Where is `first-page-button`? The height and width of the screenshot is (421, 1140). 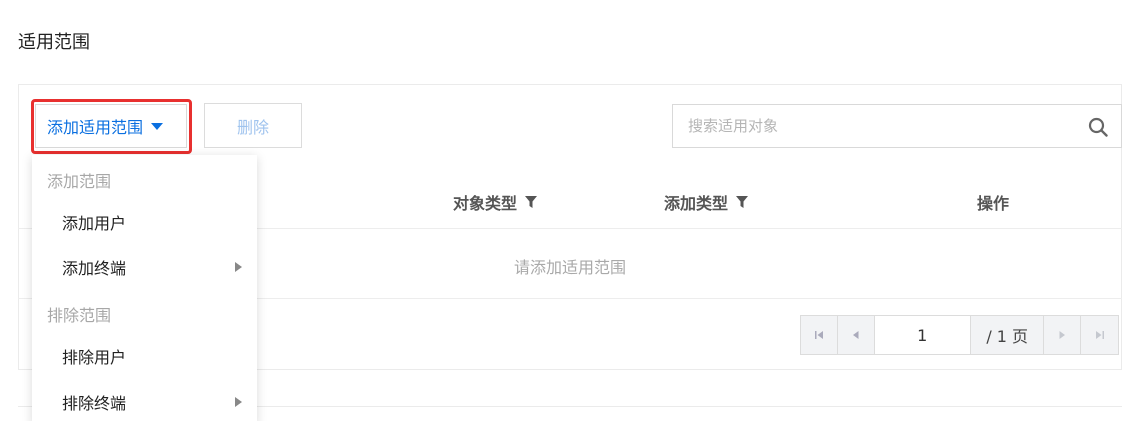 first-page-button is located at coordinates (819, 335).